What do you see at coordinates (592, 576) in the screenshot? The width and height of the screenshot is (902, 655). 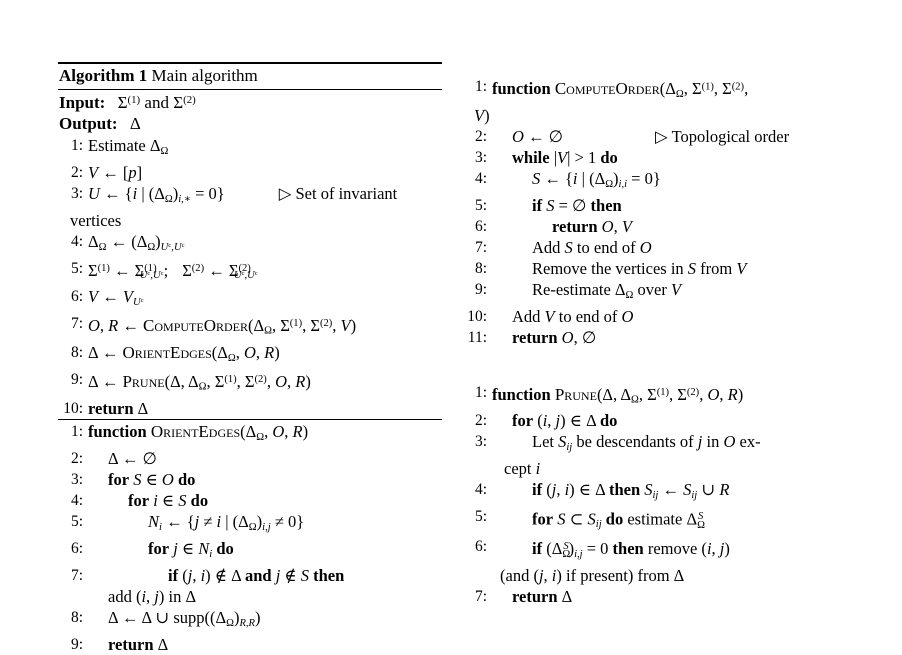 I see `line-continuation: (and (j, i) if present) from Δ` at bounding box center [592, 576].